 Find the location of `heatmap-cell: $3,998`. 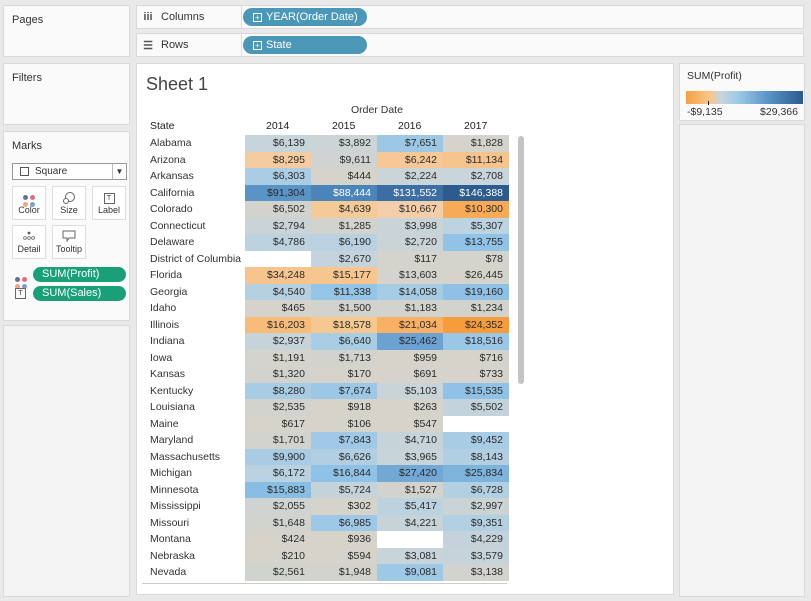

heatmap-cell: $3,998 is located at coordinates (410, 225).